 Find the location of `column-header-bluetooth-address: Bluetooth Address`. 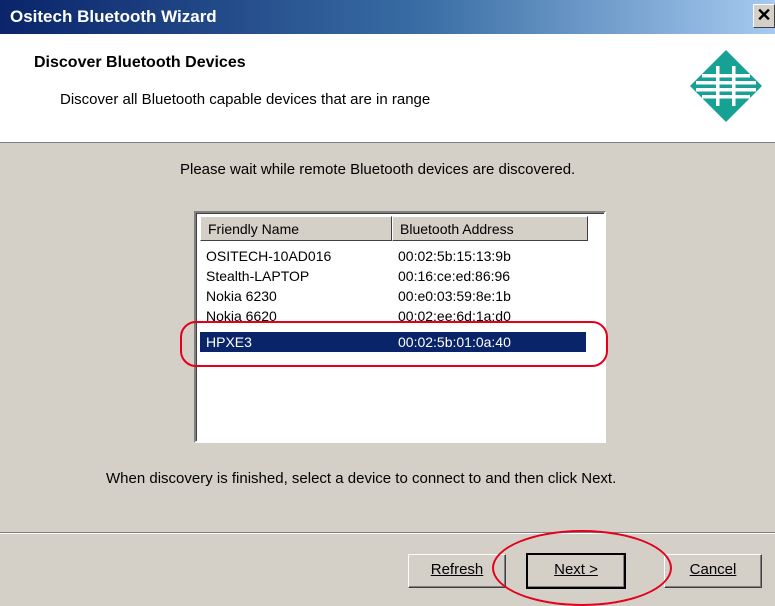

column-header-bluetooth-address: Bluetooth Address is located at coordinates (490, 228).